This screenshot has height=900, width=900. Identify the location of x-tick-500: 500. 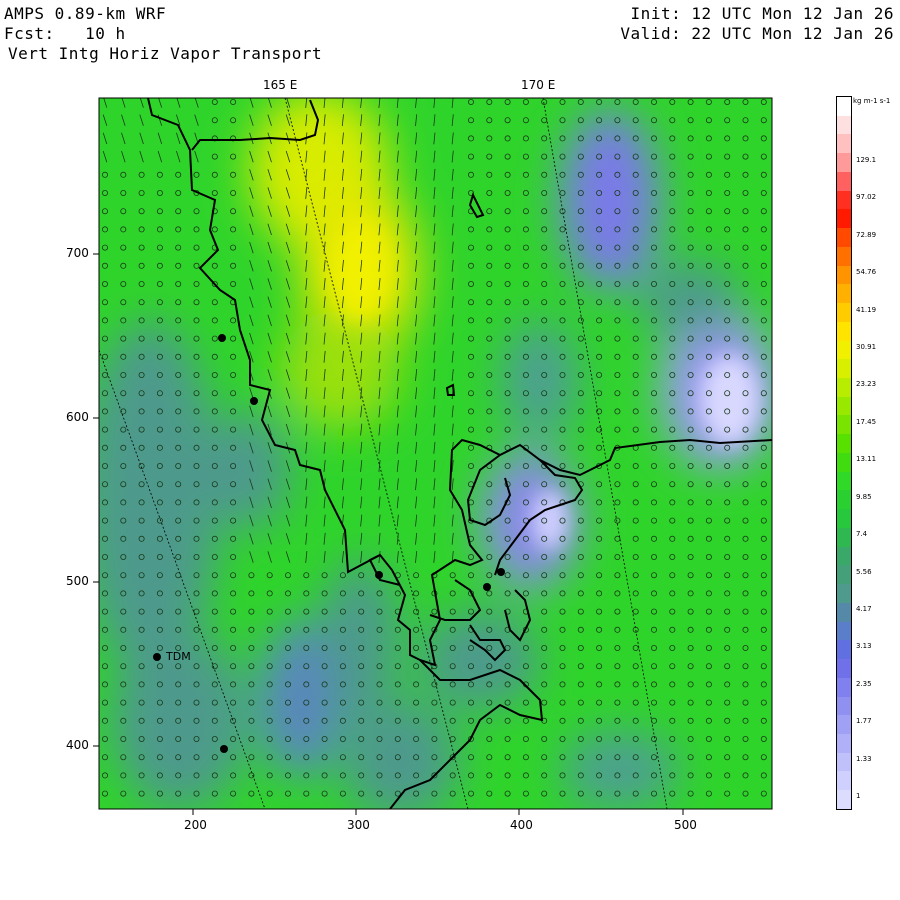
(685, 825).